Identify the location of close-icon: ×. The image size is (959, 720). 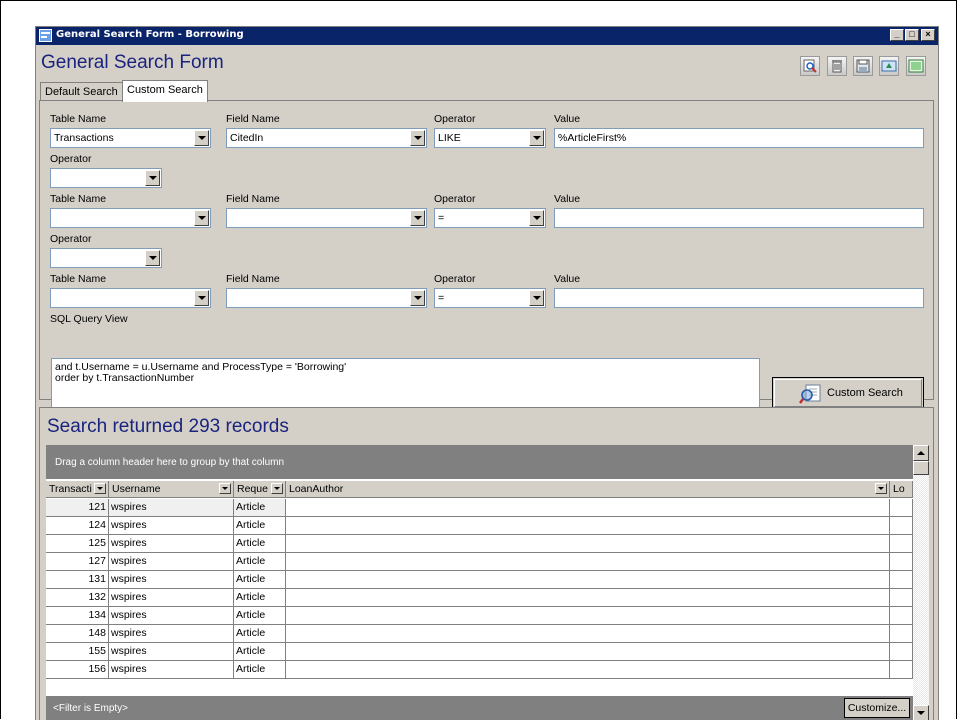
(928, 35).